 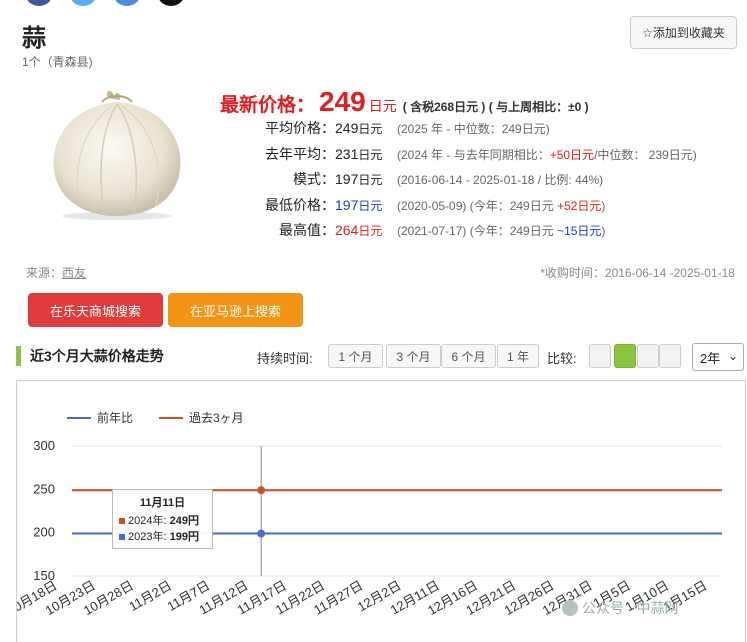 What do you see at coordinates (300, 204) in the screenshot?
I see `stat-label: 最低价格：` at bounding box center [300, 204].